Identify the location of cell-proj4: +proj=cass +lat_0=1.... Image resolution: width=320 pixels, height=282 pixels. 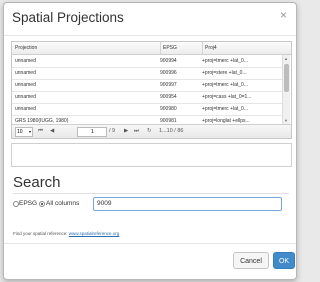
(227, 97).